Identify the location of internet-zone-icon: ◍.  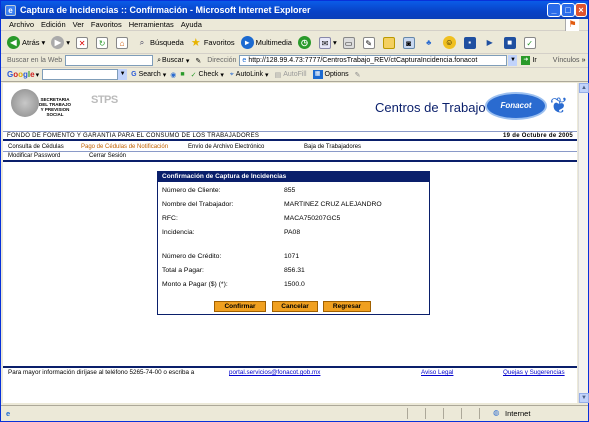
(496, 412).